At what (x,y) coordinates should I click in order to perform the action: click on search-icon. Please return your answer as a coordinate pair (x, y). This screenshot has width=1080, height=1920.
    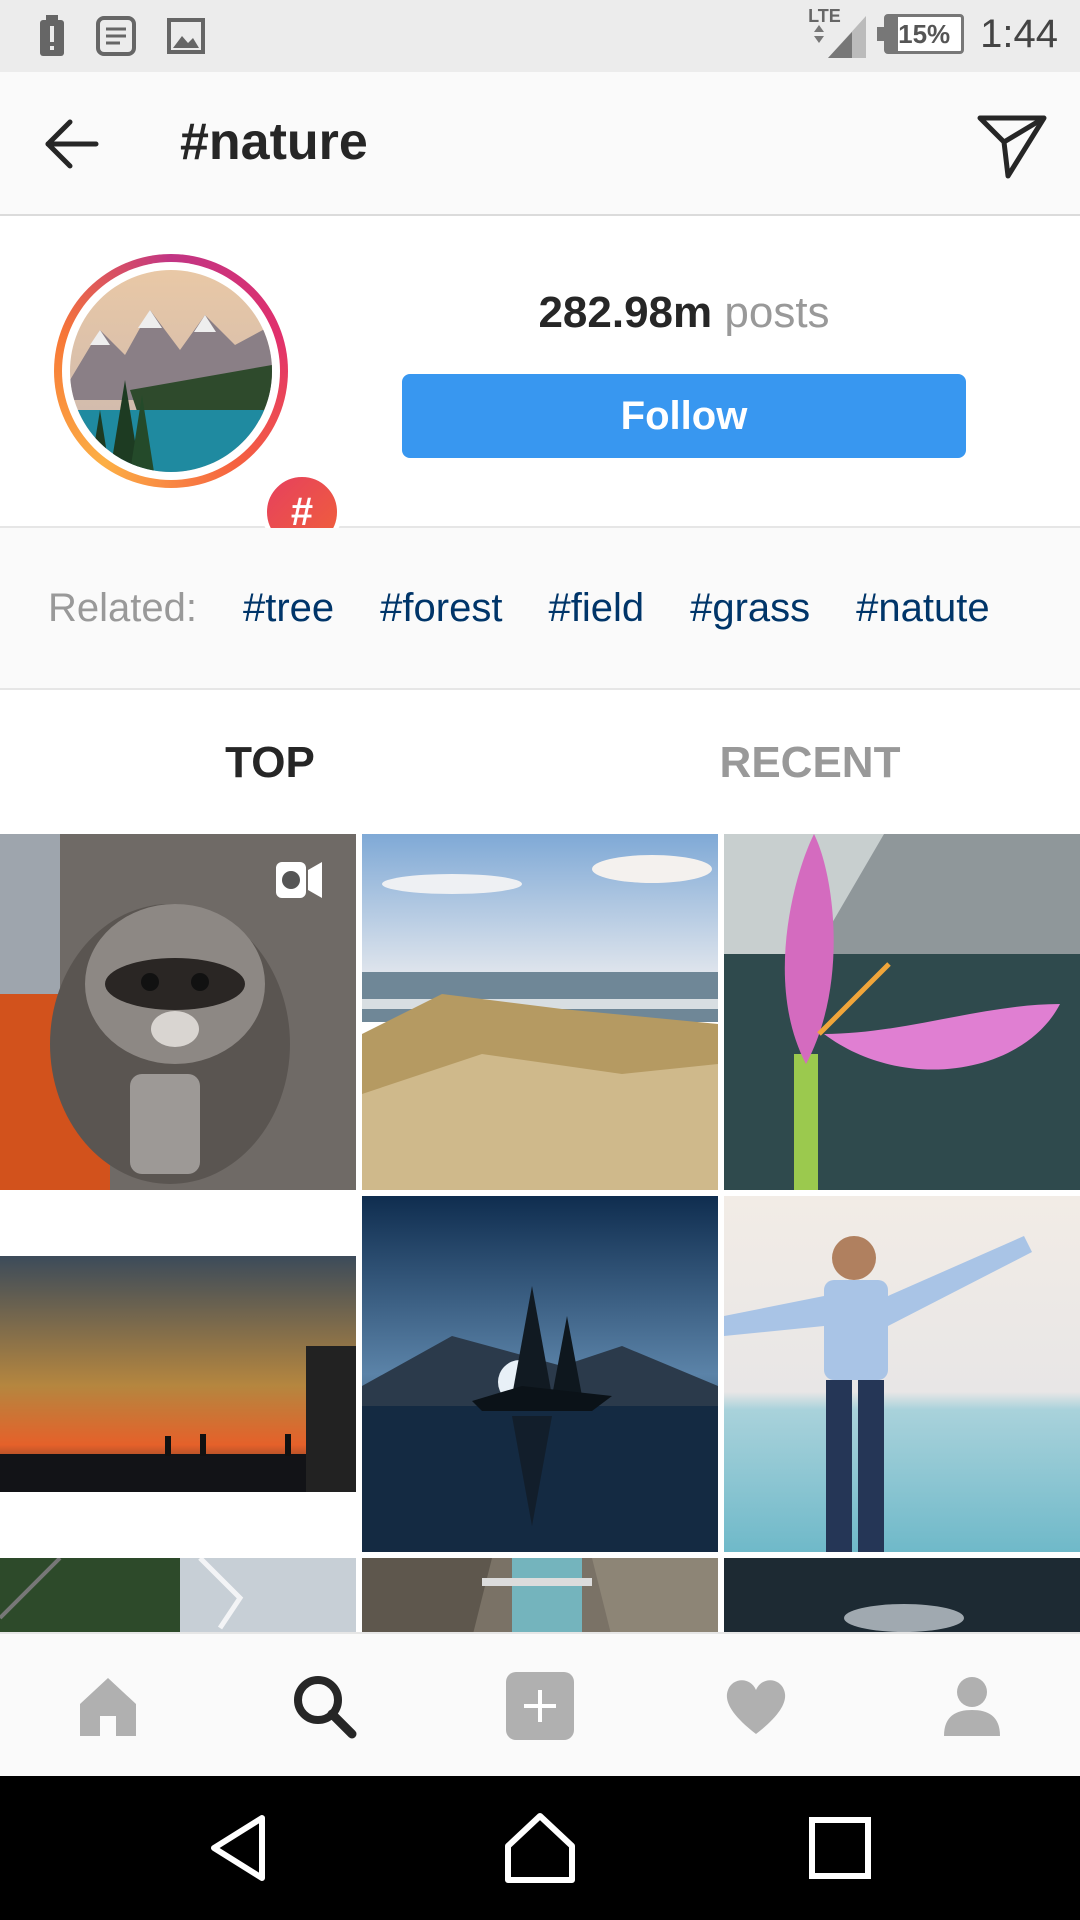
    Looking at the image, I should click on (324, 1706).